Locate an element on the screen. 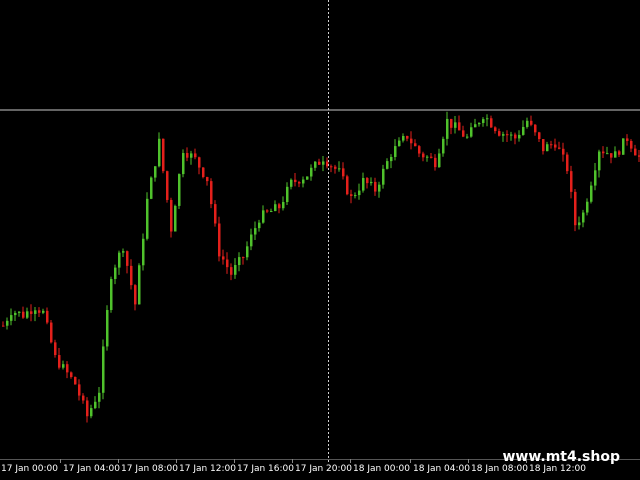  x-tick-label: 17 Jan 16:00 is located at coordinates (265, 469).